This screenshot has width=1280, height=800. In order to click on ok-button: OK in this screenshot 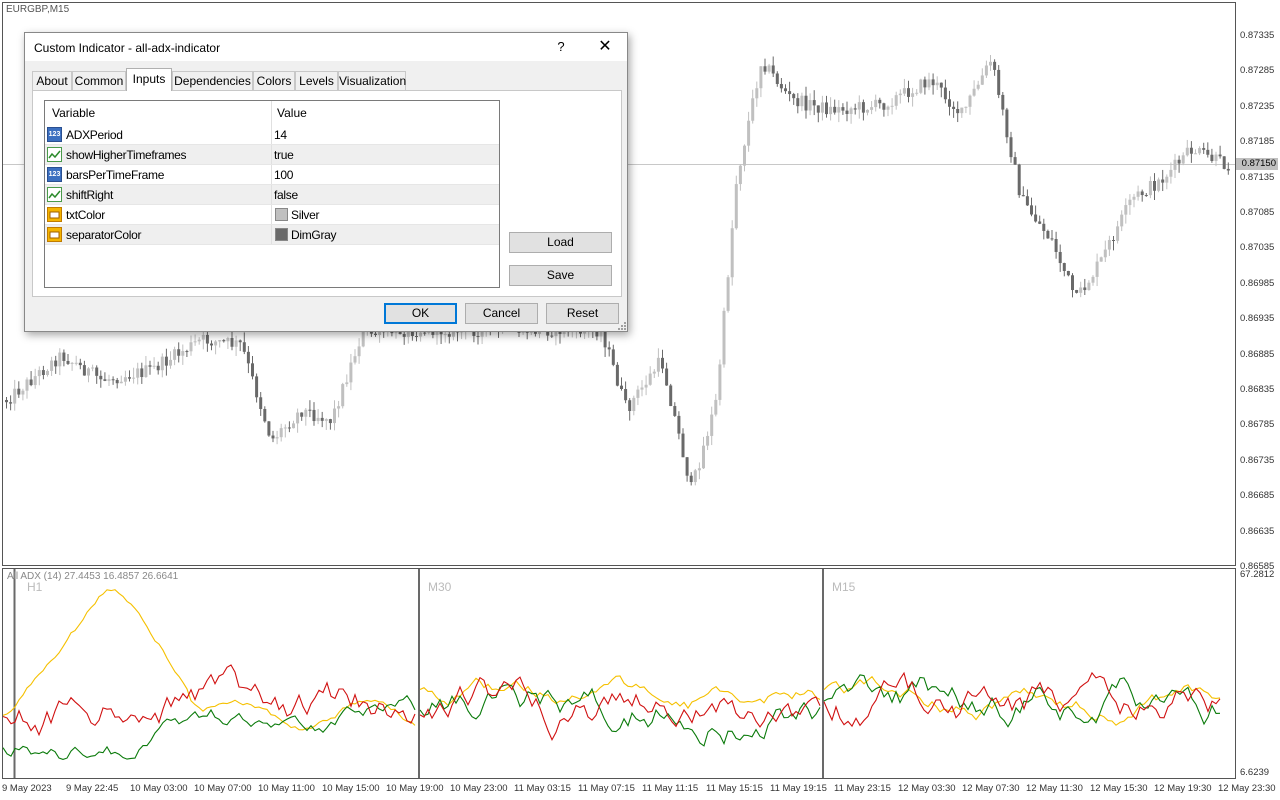, I will do `click(420, 313)`.